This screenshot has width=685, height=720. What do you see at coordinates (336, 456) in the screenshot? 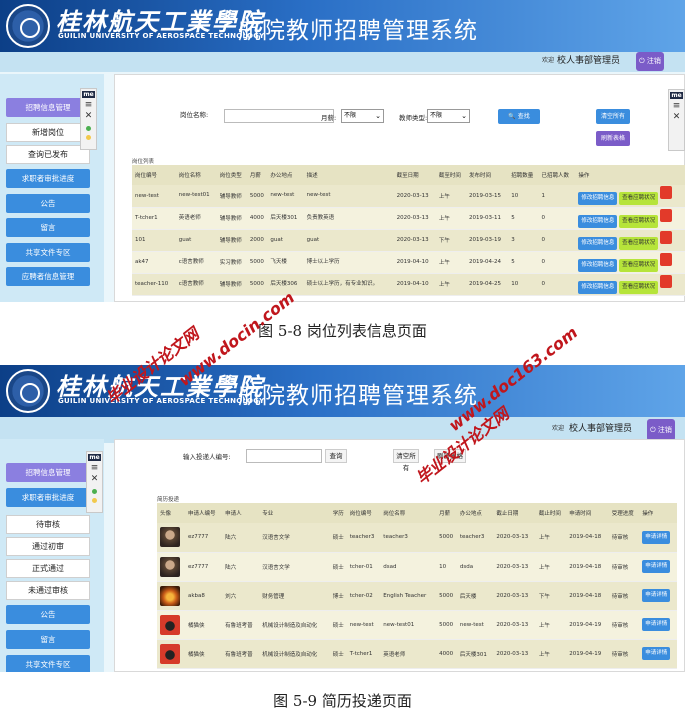
I see `query-button: 查询` at bounding box center [336, 456].